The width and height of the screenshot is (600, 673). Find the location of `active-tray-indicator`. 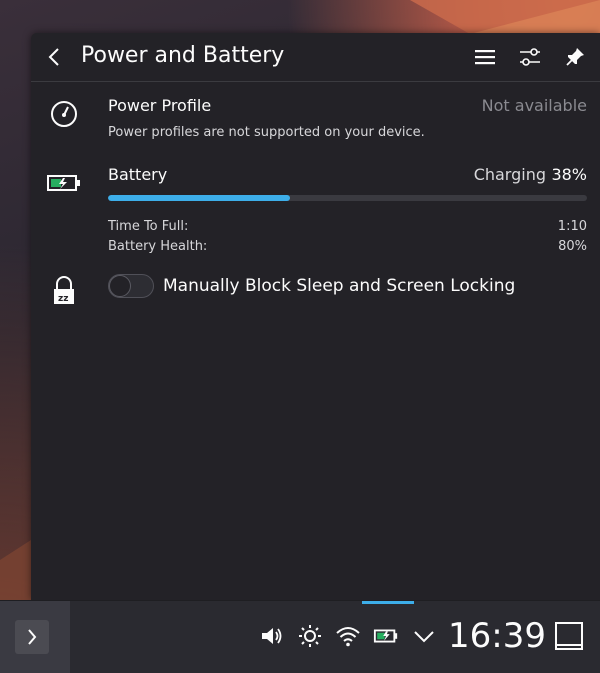

active-tray-indicator is located at coordinates (388, 602).